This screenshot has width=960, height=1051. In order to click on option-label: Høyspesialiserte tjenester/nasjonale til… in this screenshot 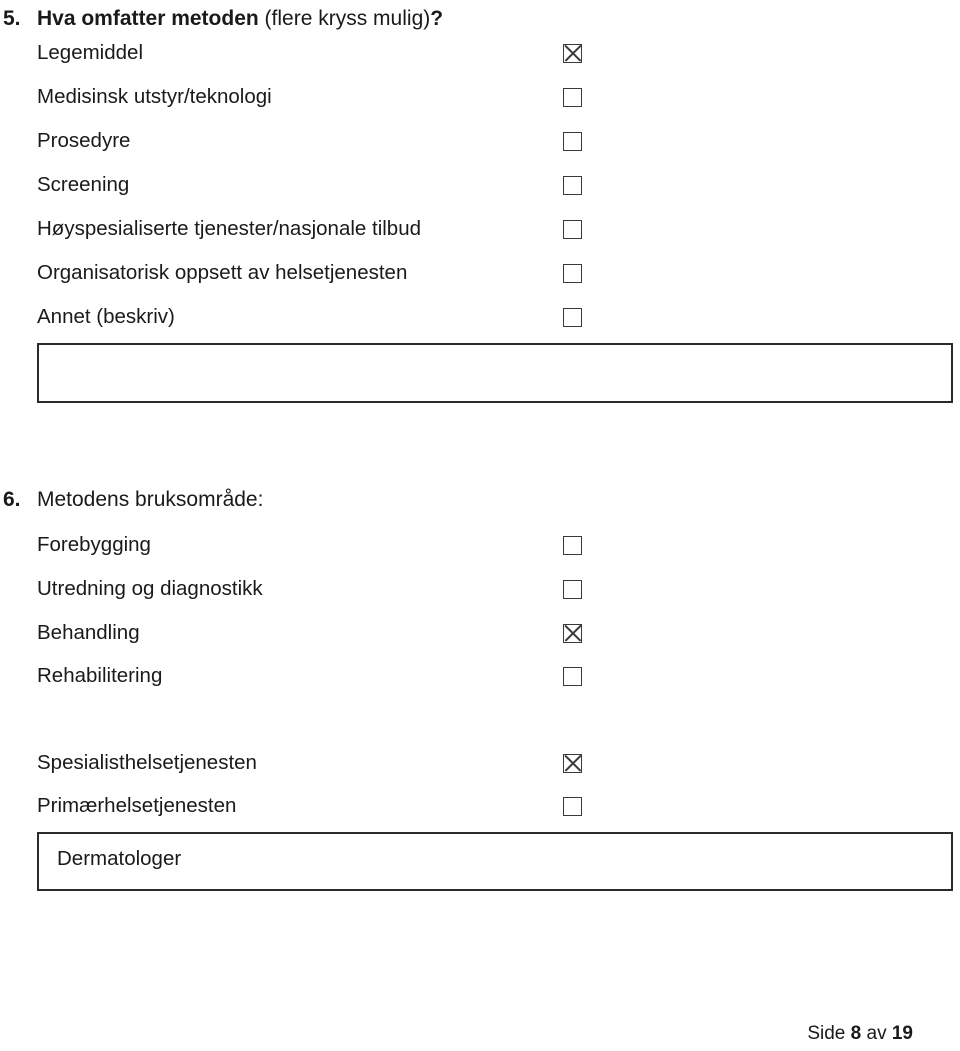, I will do `click(229, 228)`.